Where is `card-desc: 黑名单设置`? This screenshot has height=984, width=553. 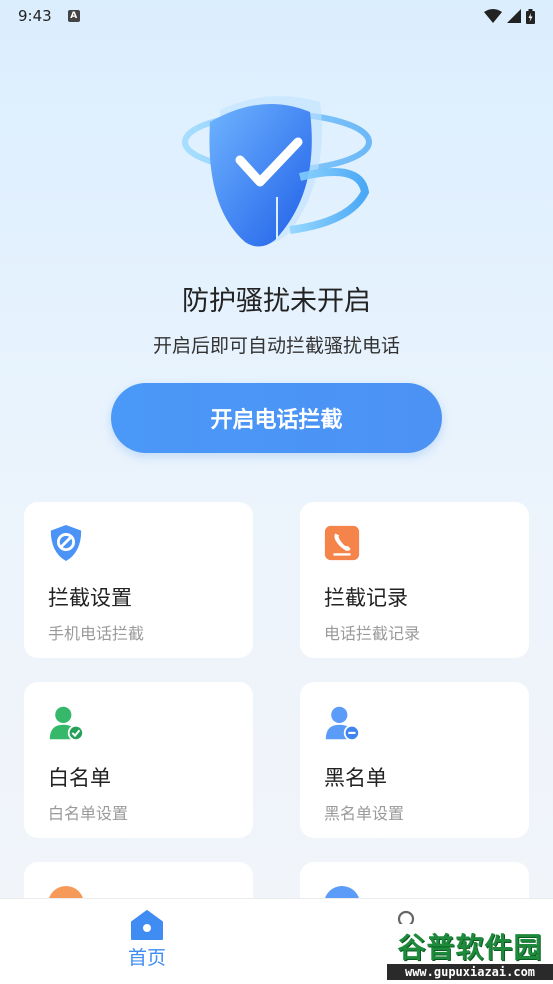
card-desc: 黑名单设置 is located at coordinates (364, 813).